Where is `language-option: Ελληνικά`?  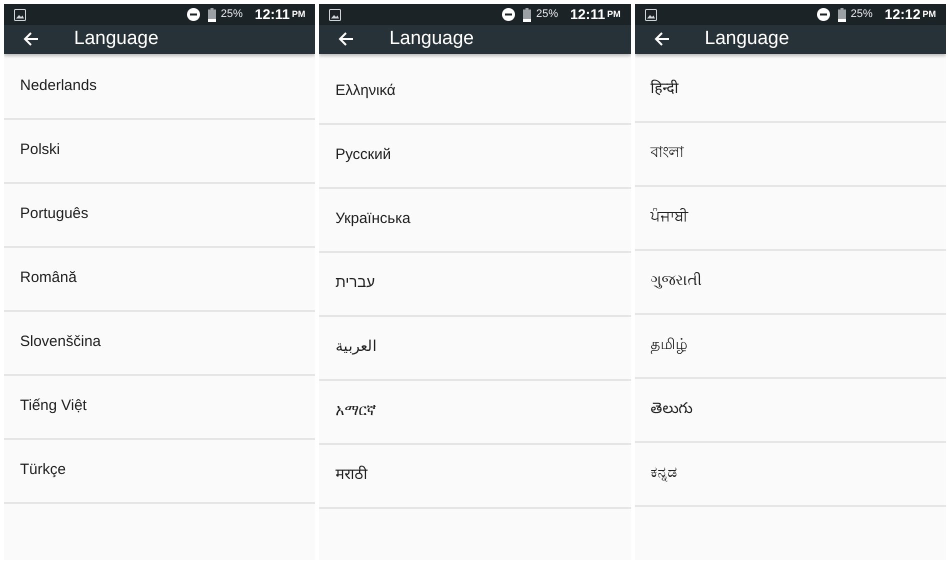 language-option: Ελληνικά is located at coordinates (475, 92).